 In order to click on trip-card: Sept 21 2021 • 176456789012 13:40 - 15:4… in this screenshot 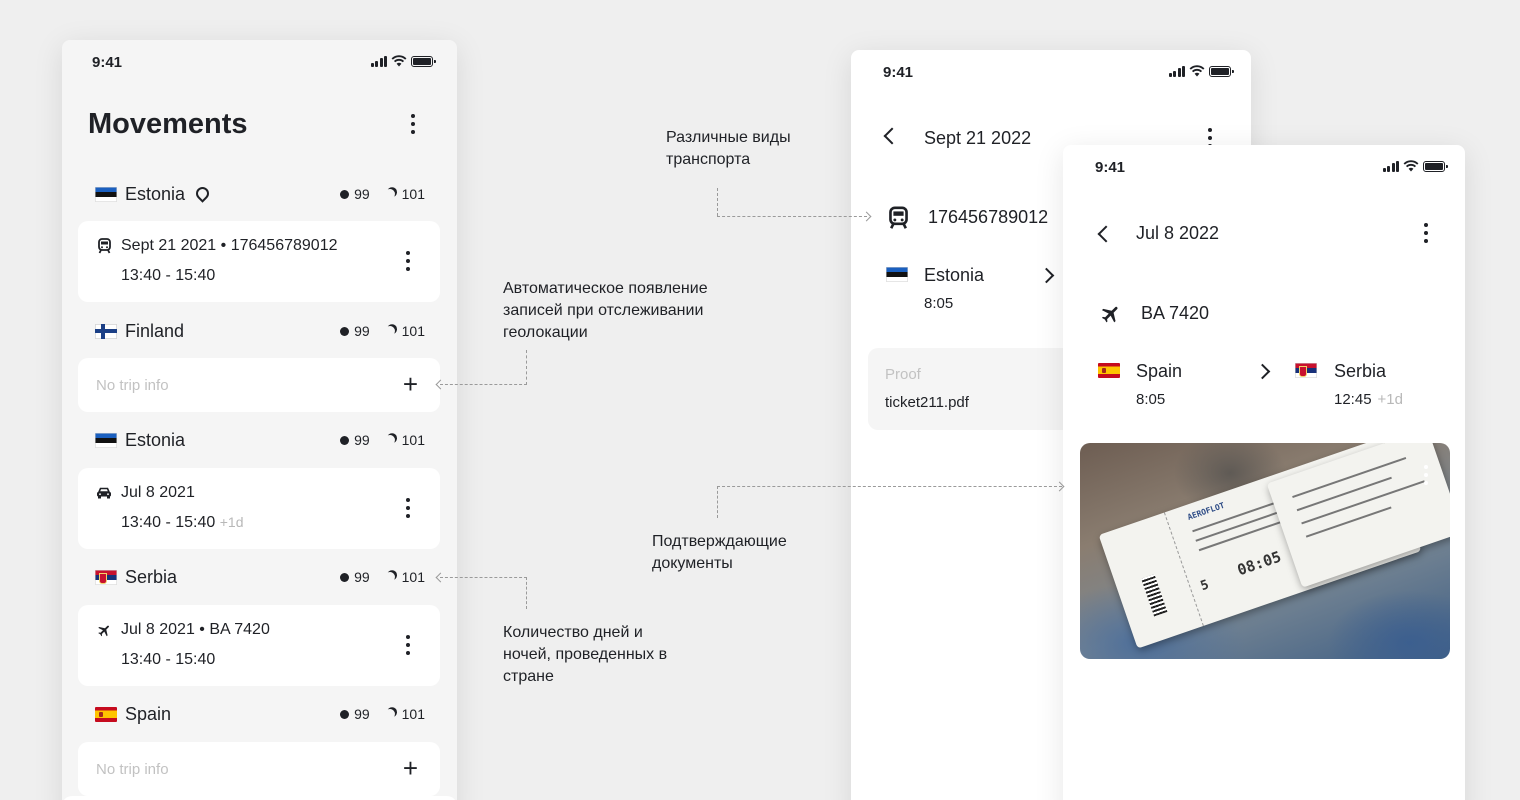, I will do `click(259, 261)`.